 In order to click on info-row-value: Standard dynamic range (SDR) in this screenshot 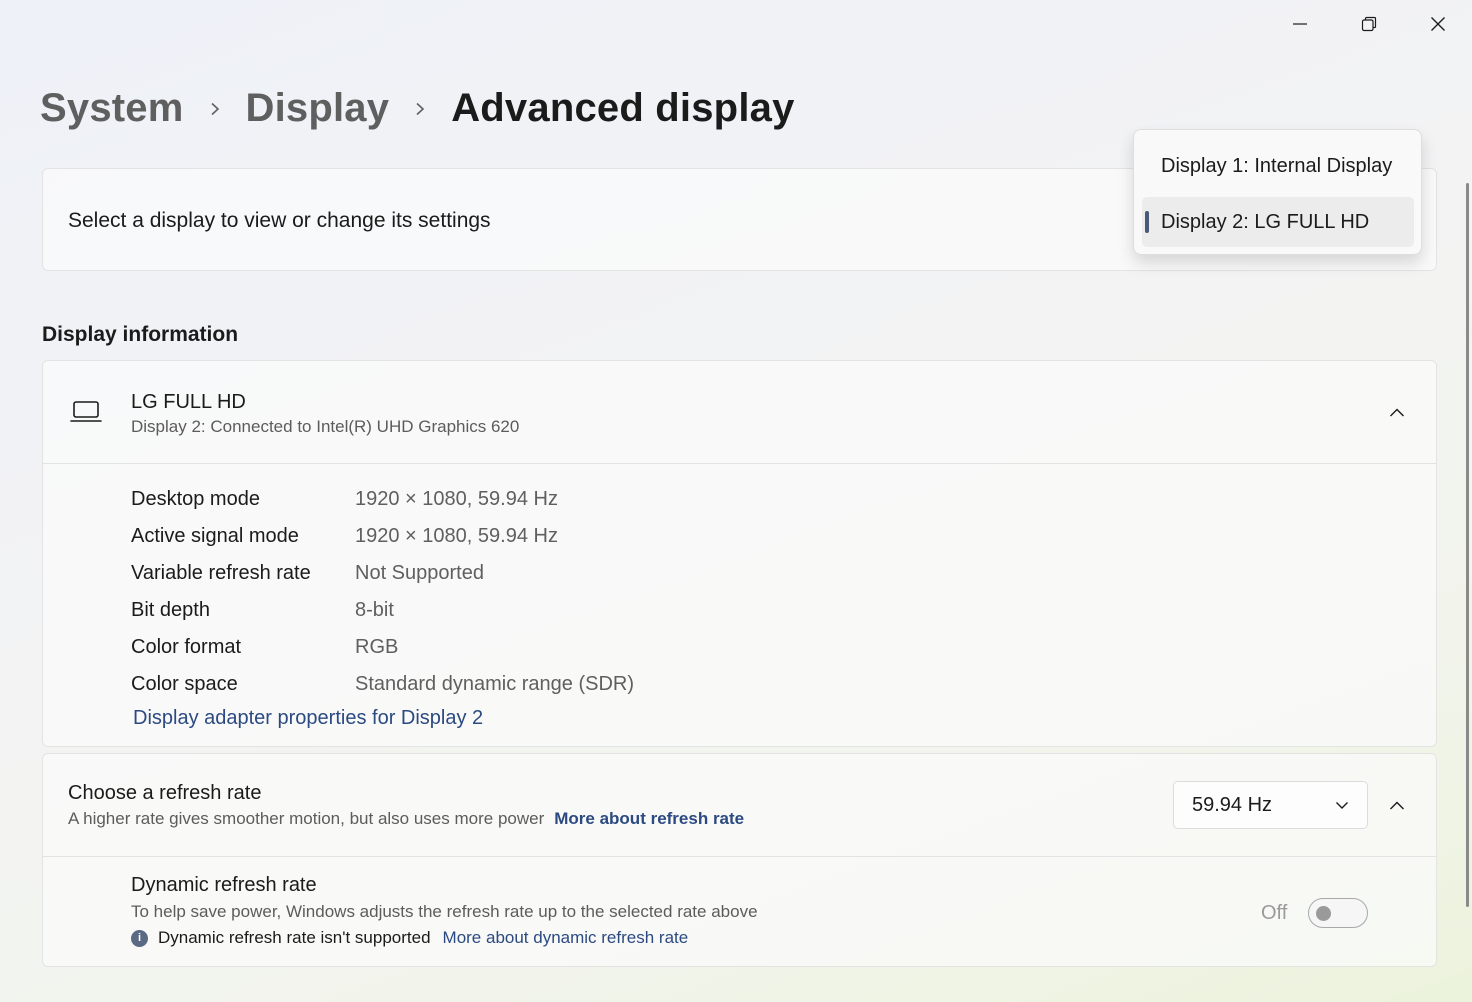, I will do `click(495, 684)`.